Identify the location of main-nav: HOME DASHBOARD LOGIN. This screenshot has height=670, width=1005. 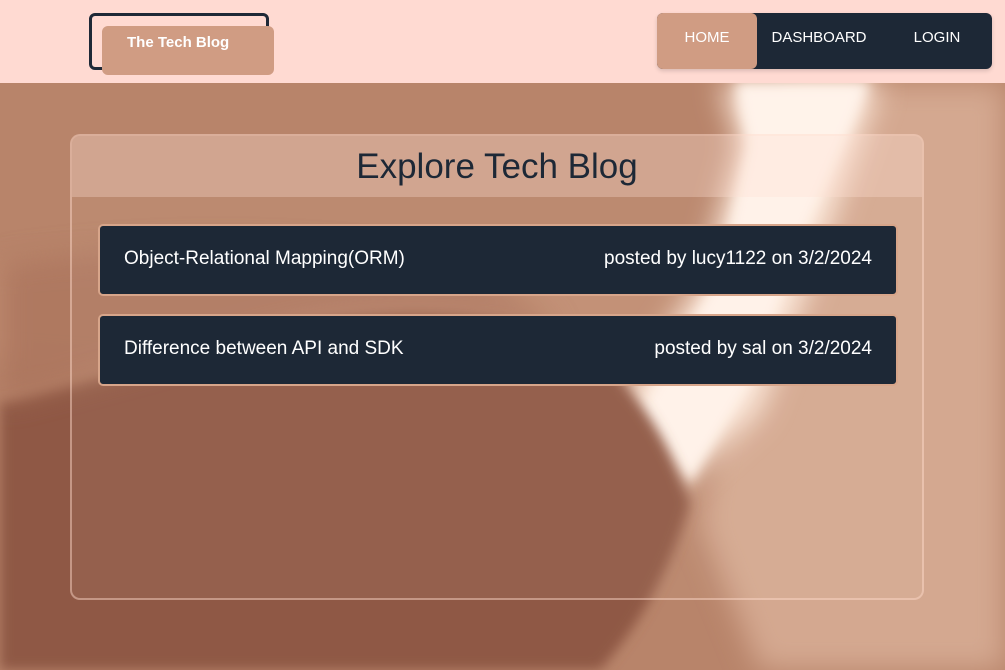
(824, 41).